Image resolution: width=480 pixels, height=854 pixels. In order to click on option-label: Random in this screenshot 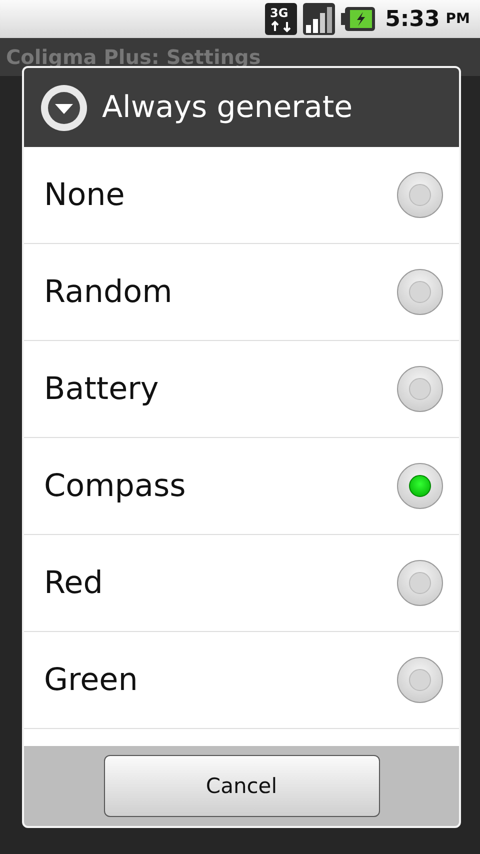, I will do `click(108, 292)`.